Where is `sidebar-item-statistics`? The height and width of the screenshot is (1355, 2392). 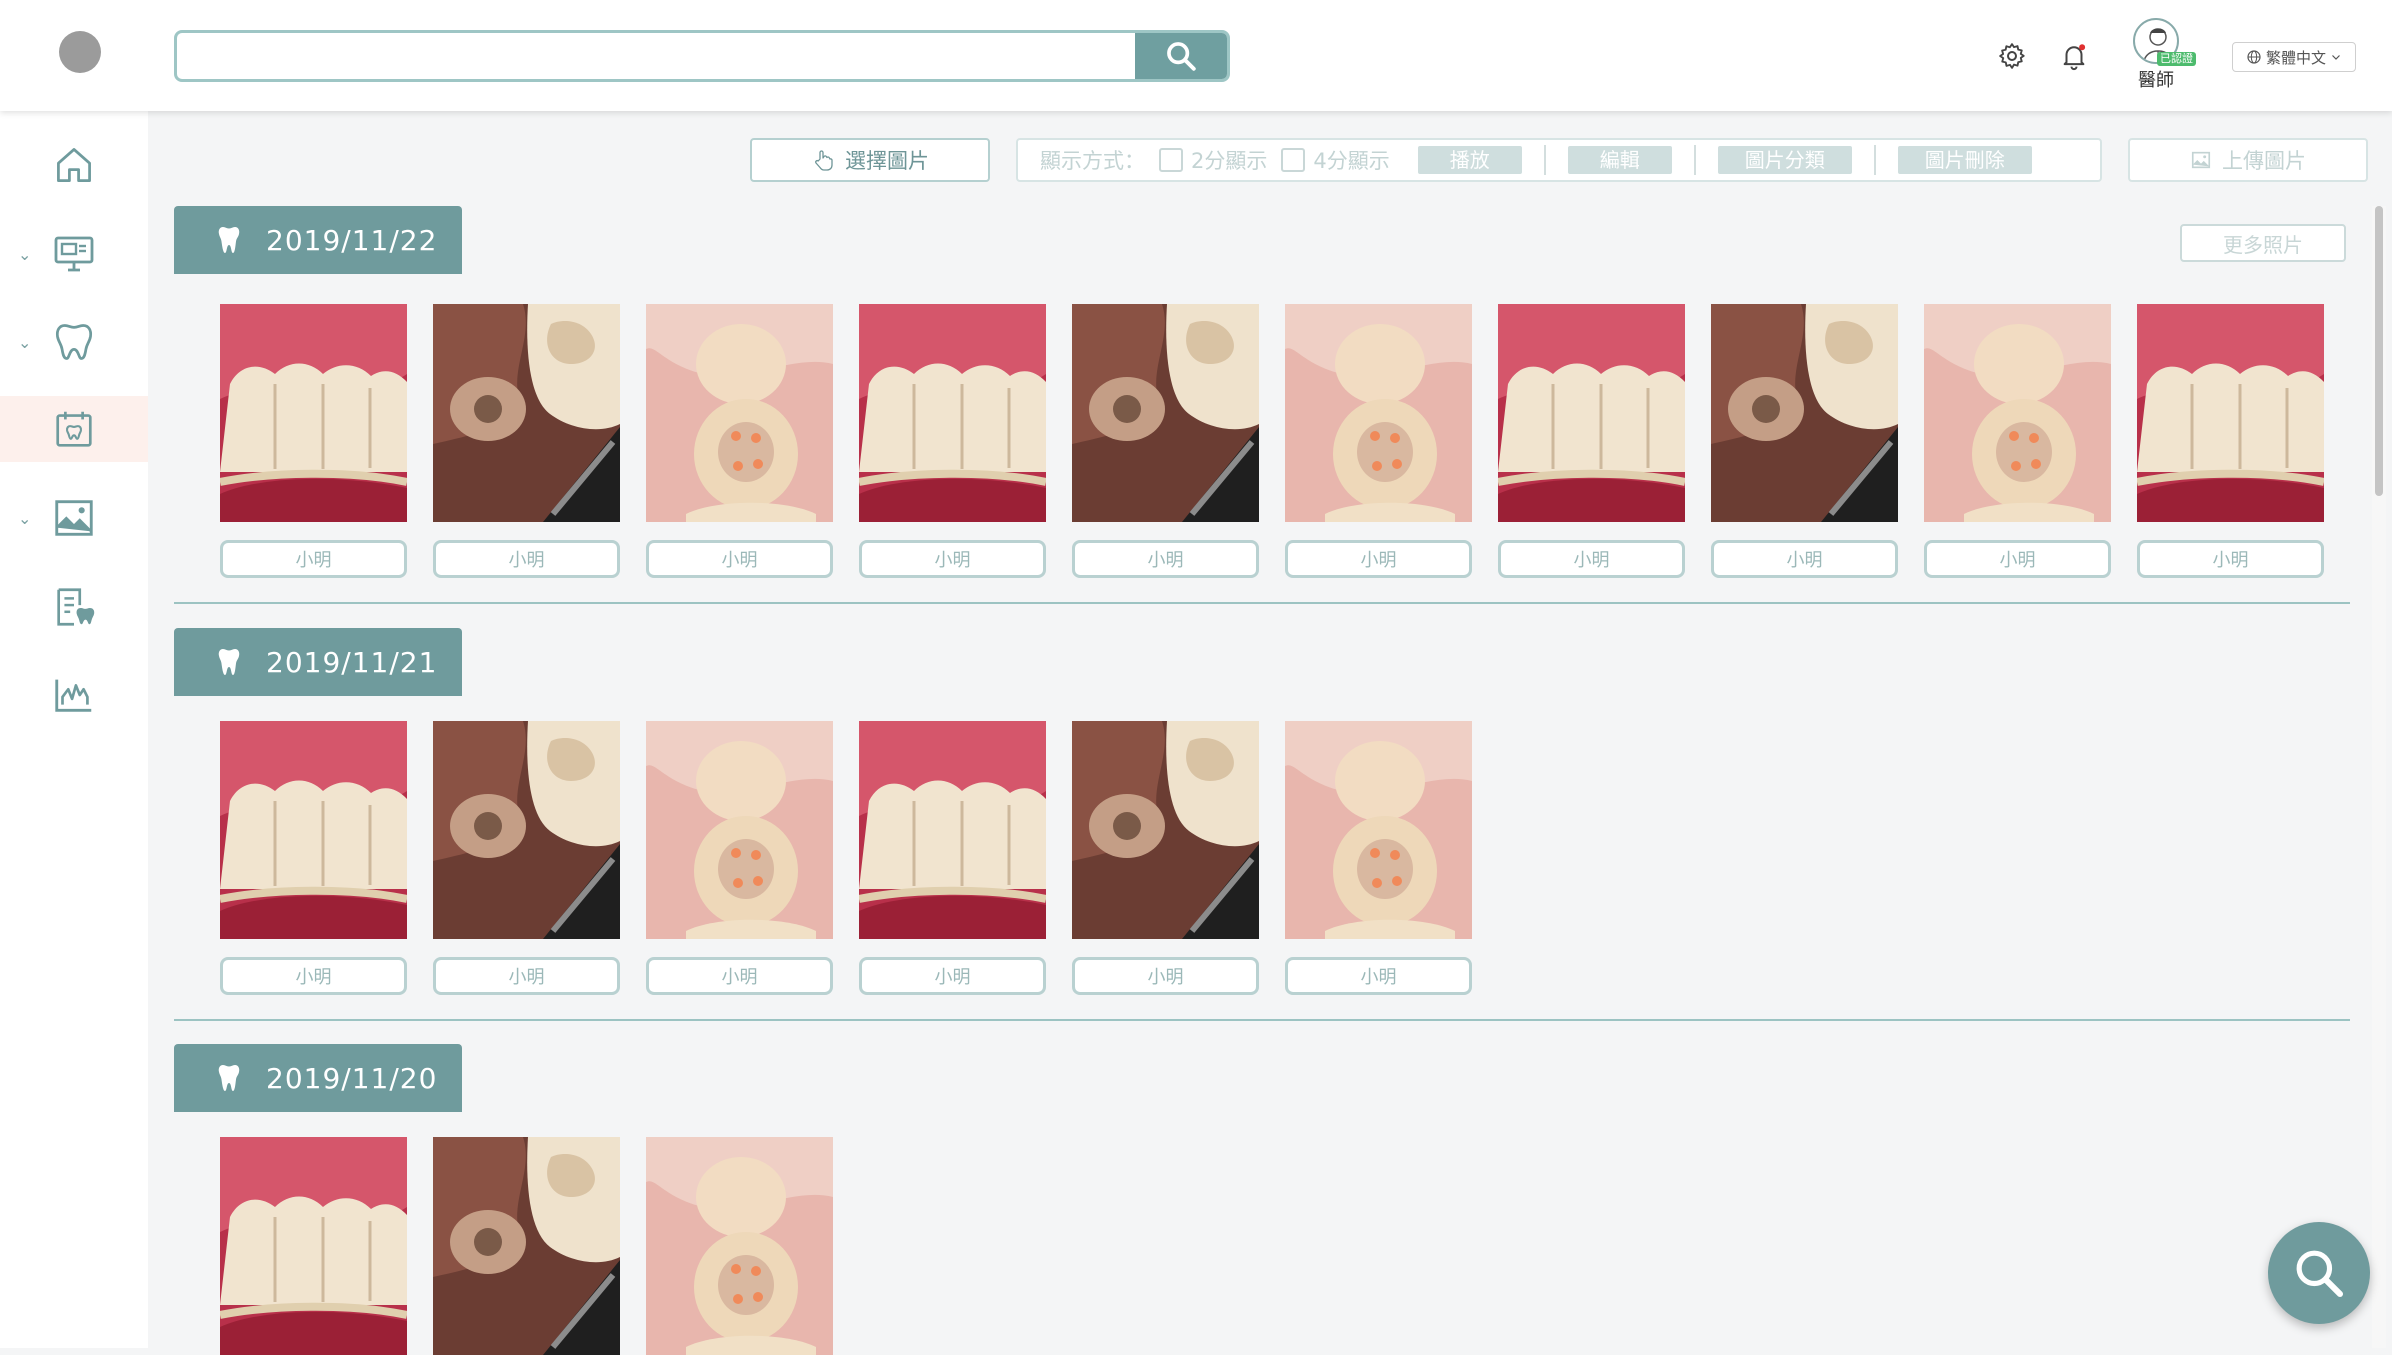
sidebar-item-statistics is located at coordinates (74, 695).